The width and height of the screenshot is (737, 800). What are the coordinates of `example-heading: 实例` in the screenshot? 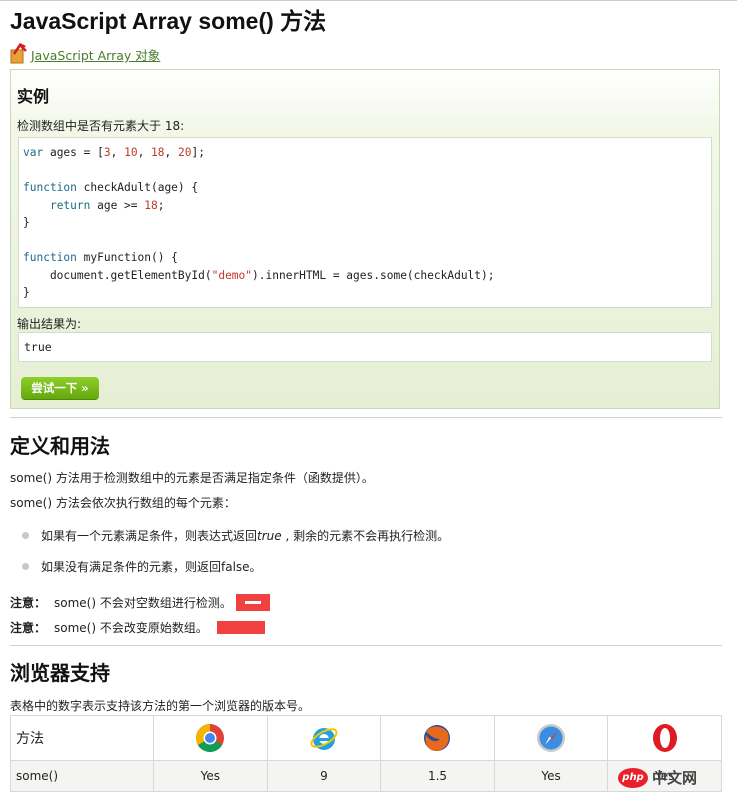 It's located at (33, 96).